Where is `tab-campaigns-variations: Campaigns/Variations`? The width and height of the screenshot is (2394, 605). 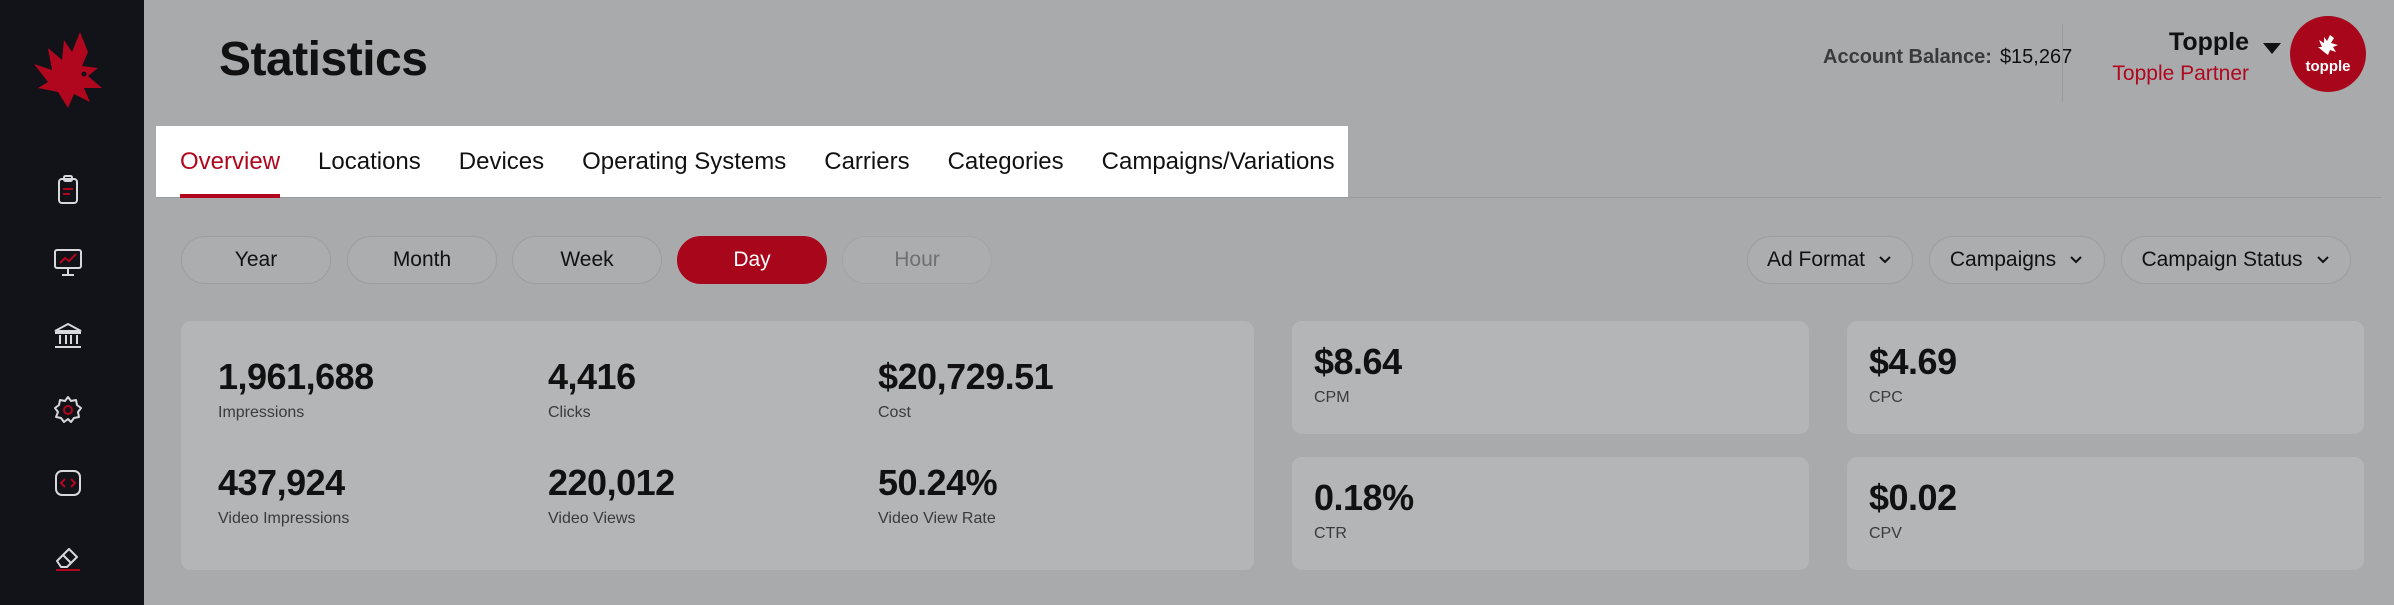 tab-campaigns-variations: Campaigns/Variations is located at coordinates (1218, 162).